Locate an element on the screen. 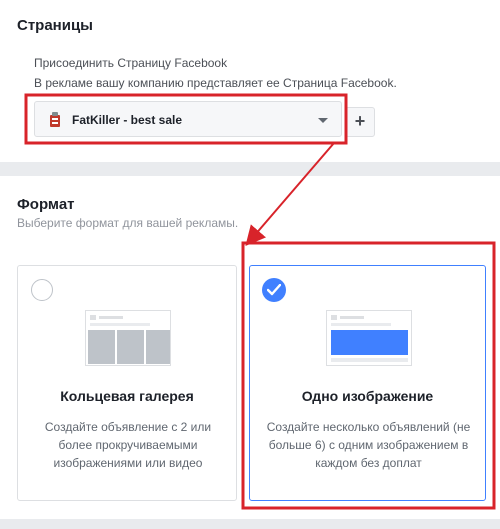 The height and width of the screenshot is (529, 500). format-option-title: Одно изображение is located at coordinates (367, 396).